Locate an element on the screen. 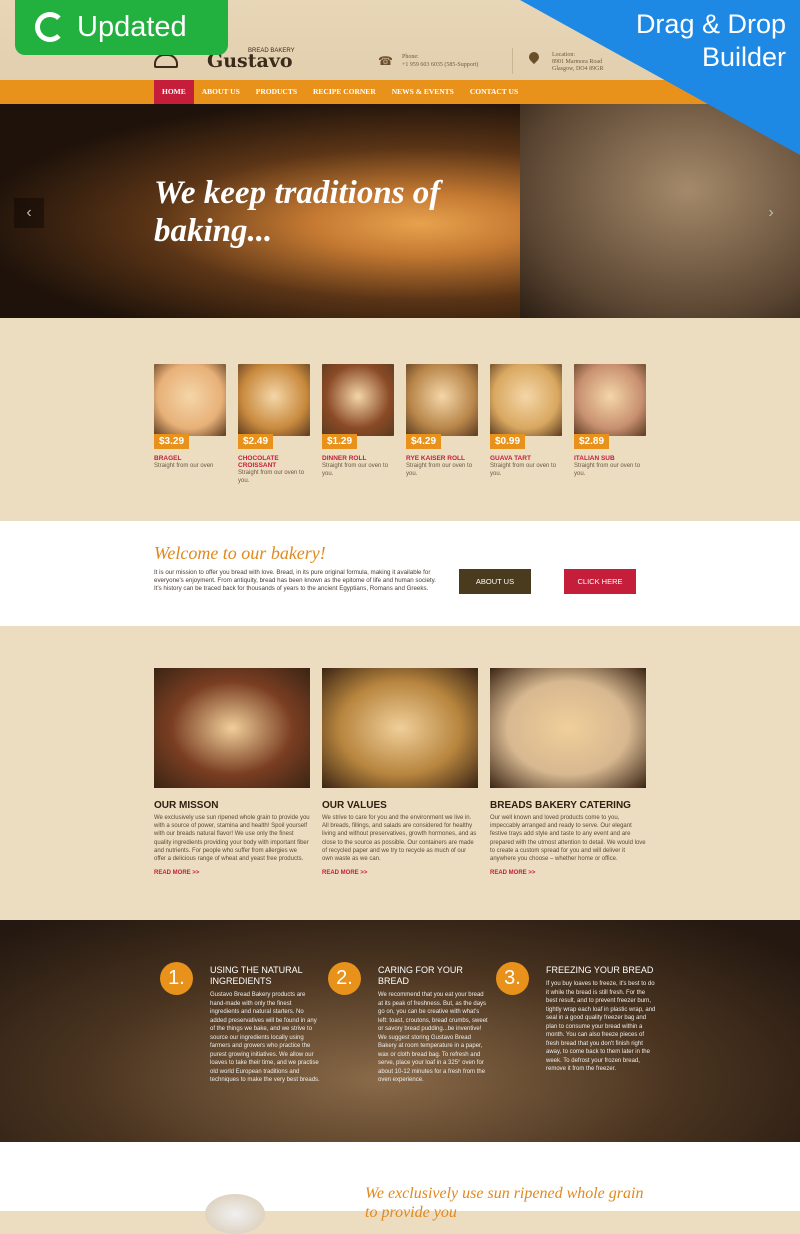  location-line: 8901 Marmora Road is located at coordinates (577, 62).